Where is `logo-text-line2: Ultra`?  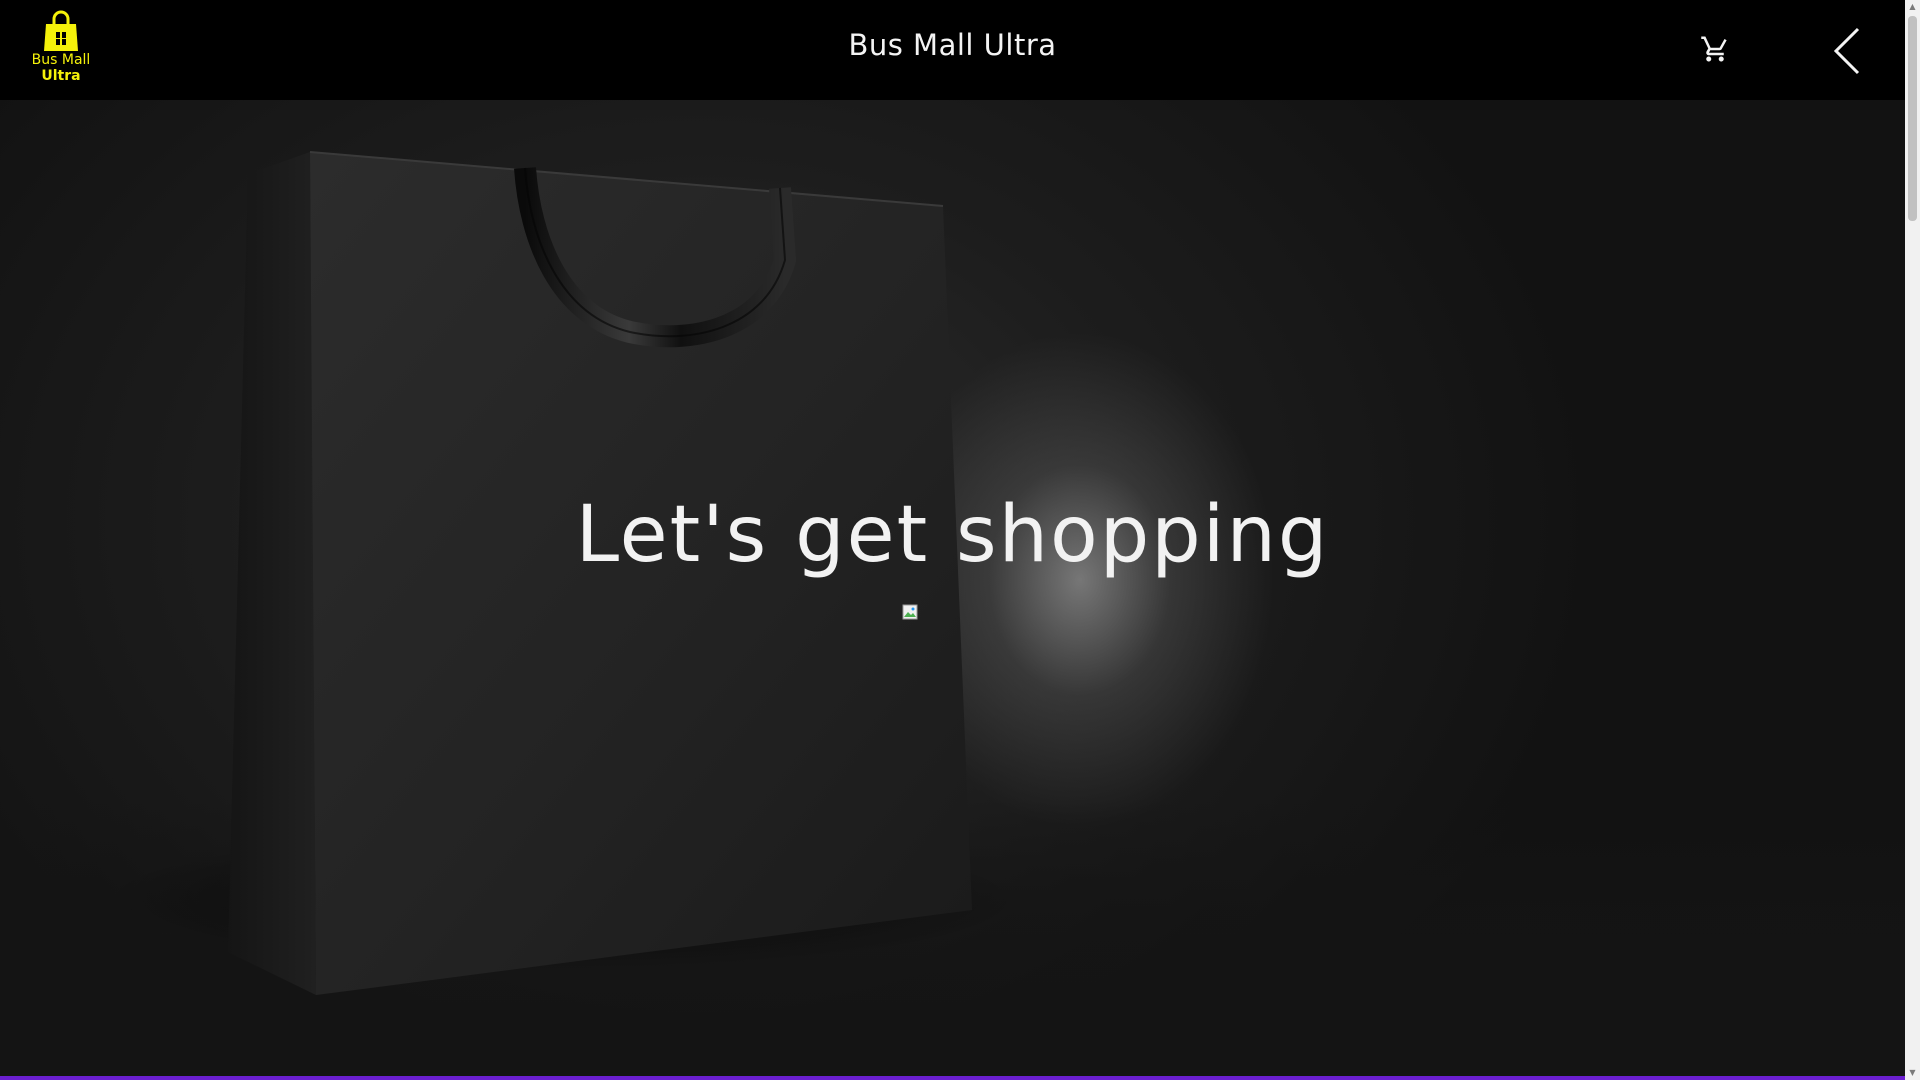
logo-text-line2: Ultra is located at coordinates (61, 76).